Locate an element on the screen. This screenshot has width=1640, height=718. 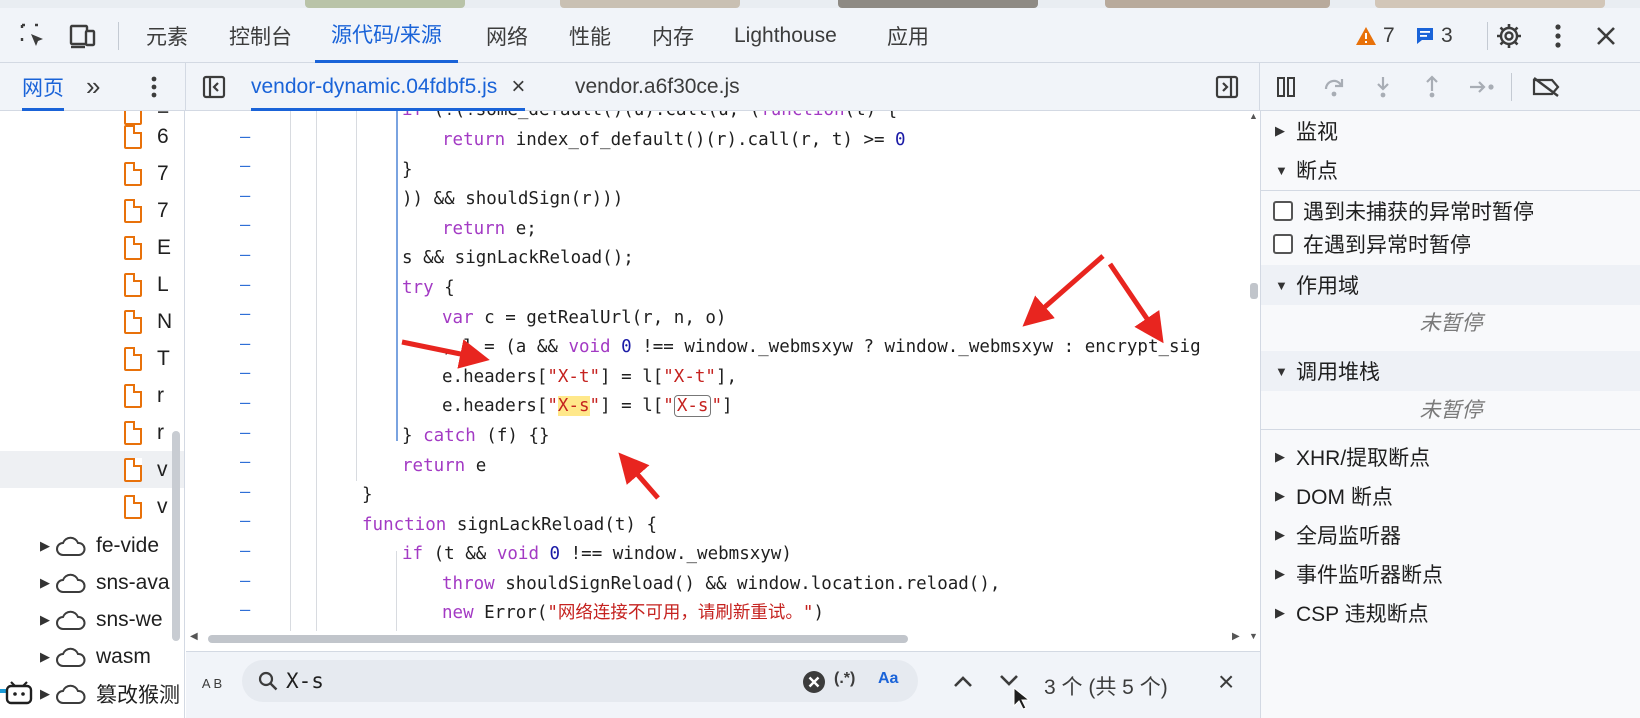
pause-uncaught-row: 遇到未捕获的异常时暂停 is located at coordinates (1450, 211).